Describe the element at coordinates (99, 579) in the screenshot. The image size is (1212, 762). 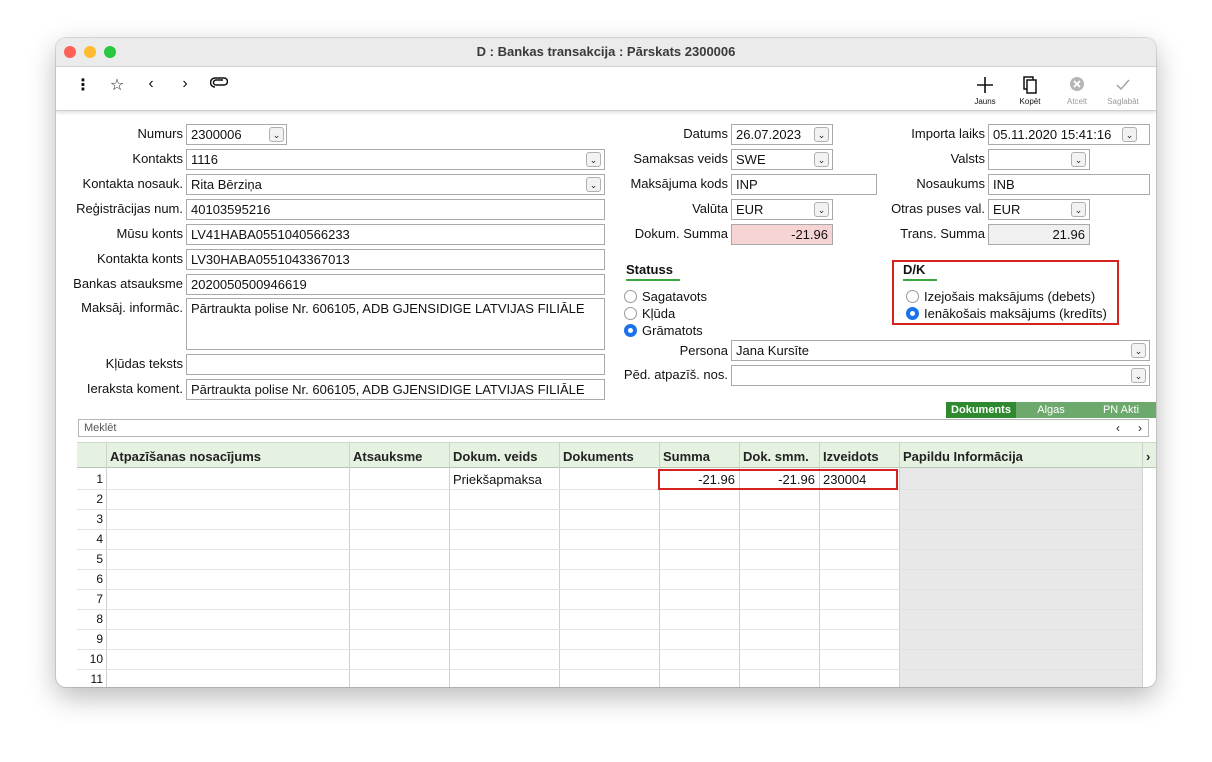
I see `row-number: 6` at that location.